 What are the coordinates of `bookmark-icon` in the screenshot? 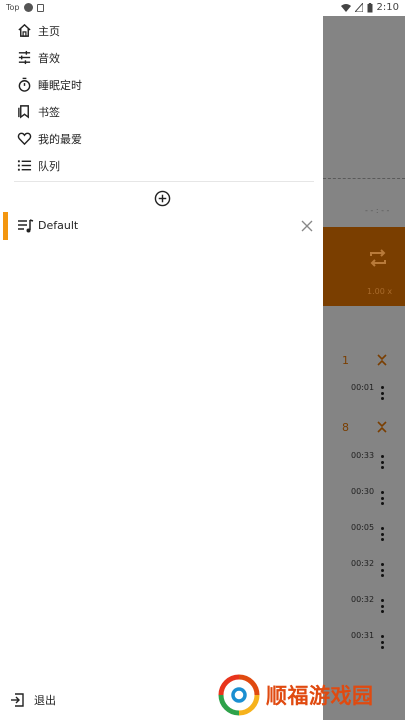 It's located at (24, 112).